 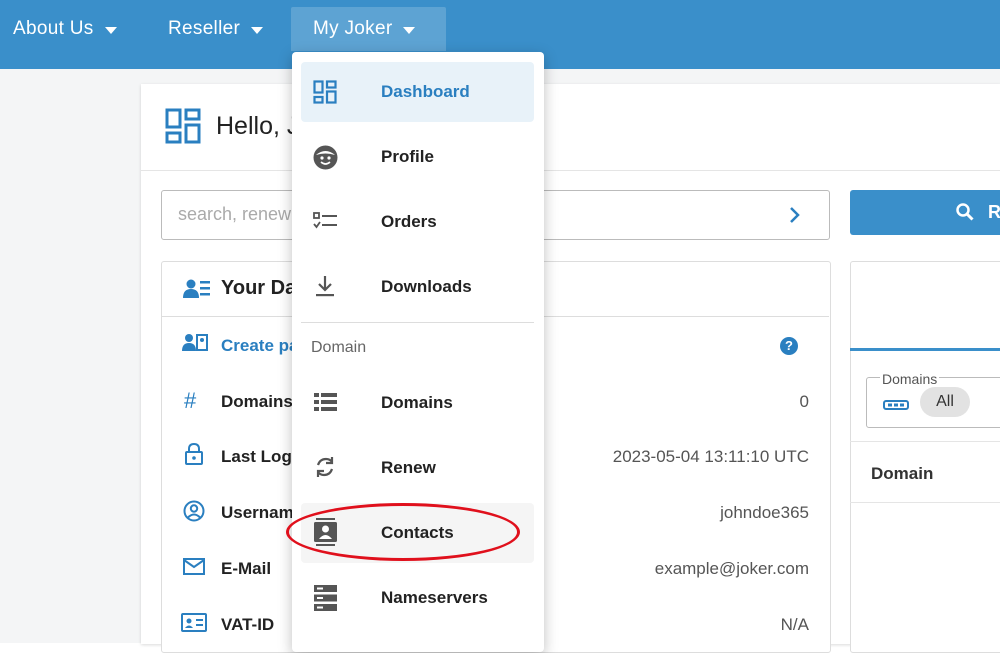 What do you see at coordinates (246, 568) in the screenshot?
I see `row-label-email: E-Mail` at bounding box center [246, 568].